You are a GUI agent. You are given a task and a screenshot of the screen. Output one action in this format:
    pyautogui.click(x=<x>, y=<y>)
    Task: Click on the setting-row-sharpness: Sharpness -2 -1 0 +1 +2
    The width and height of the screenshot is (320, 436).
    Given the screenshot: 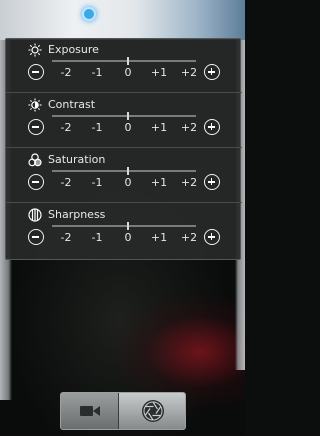 What is the action you would take?
    pyautogui.click(x=124, y=231)
    